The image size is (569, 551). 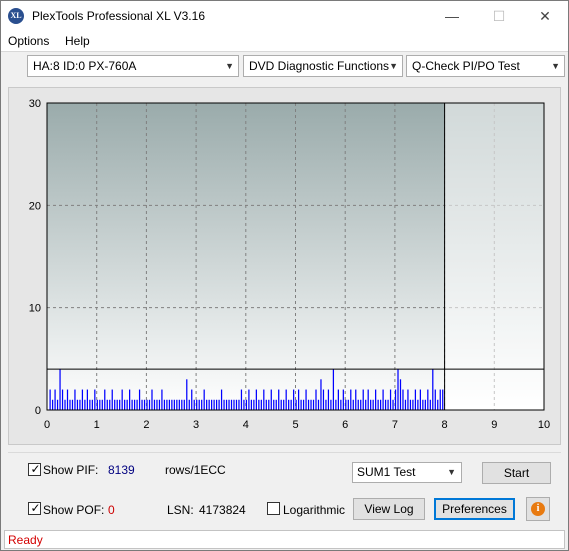 I want to click on x-tick-label: 1, so click(x=97, y=425).